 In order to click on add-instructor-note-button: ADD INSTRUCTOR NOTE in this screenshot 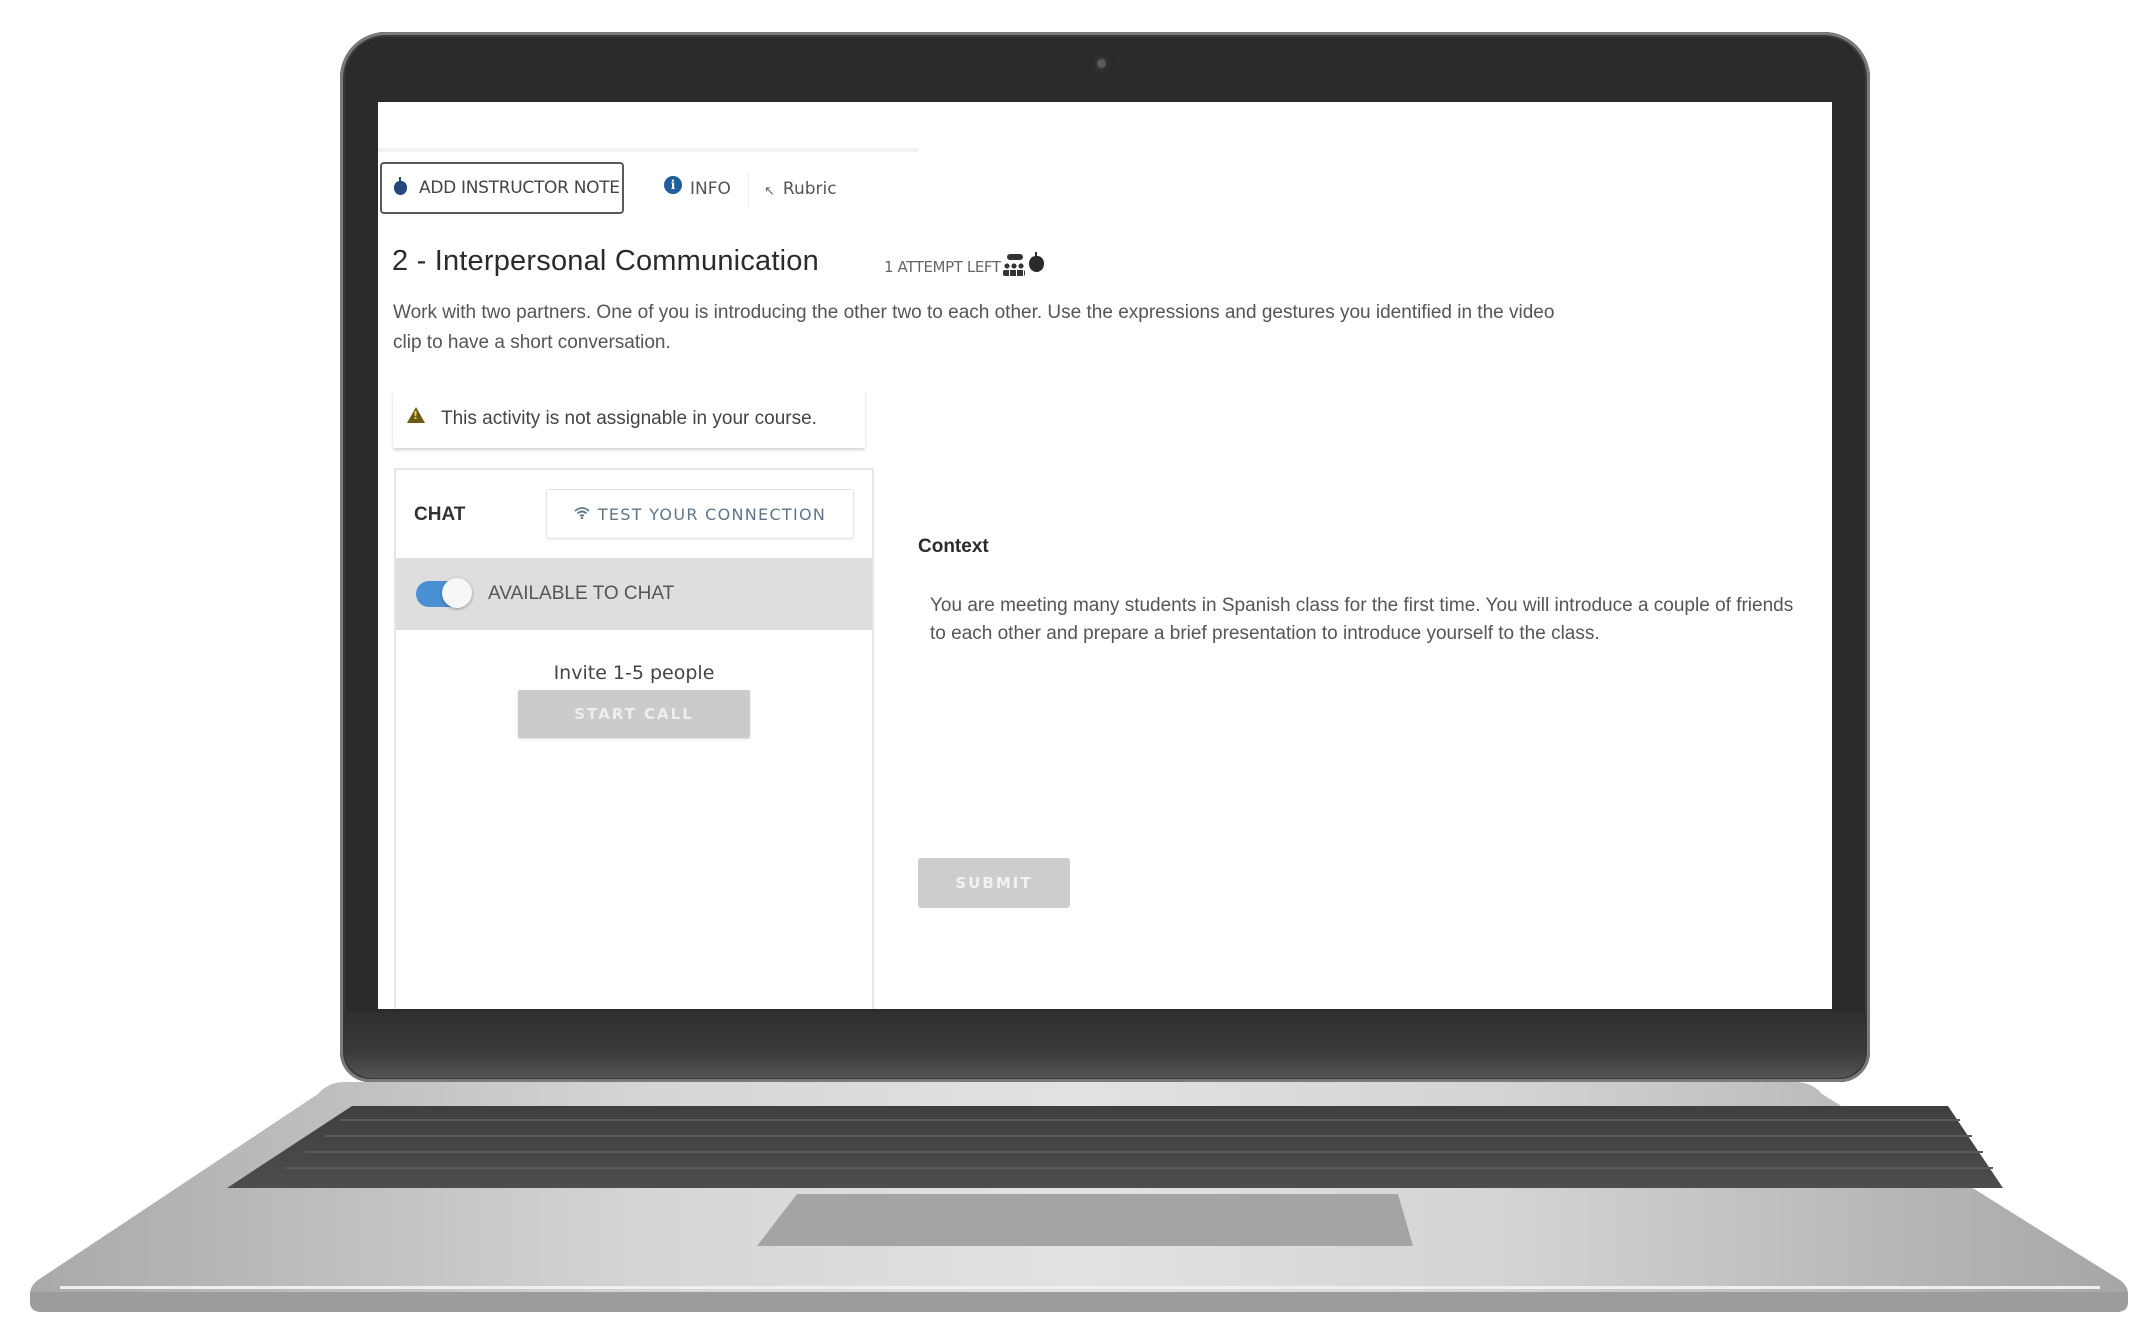, I will do `click(502, 188)`.